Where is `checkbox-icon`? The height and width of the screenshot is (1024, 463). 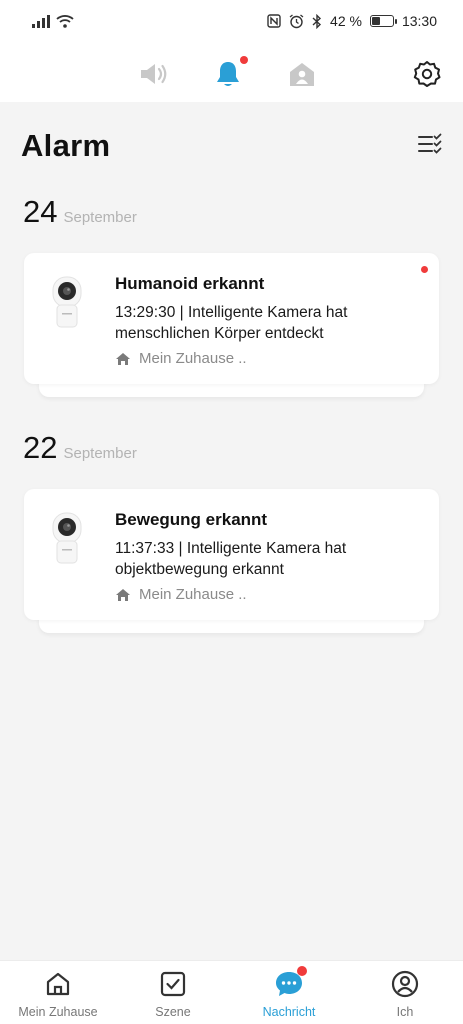 checkbox-icon is located at coordinates (173, 984).